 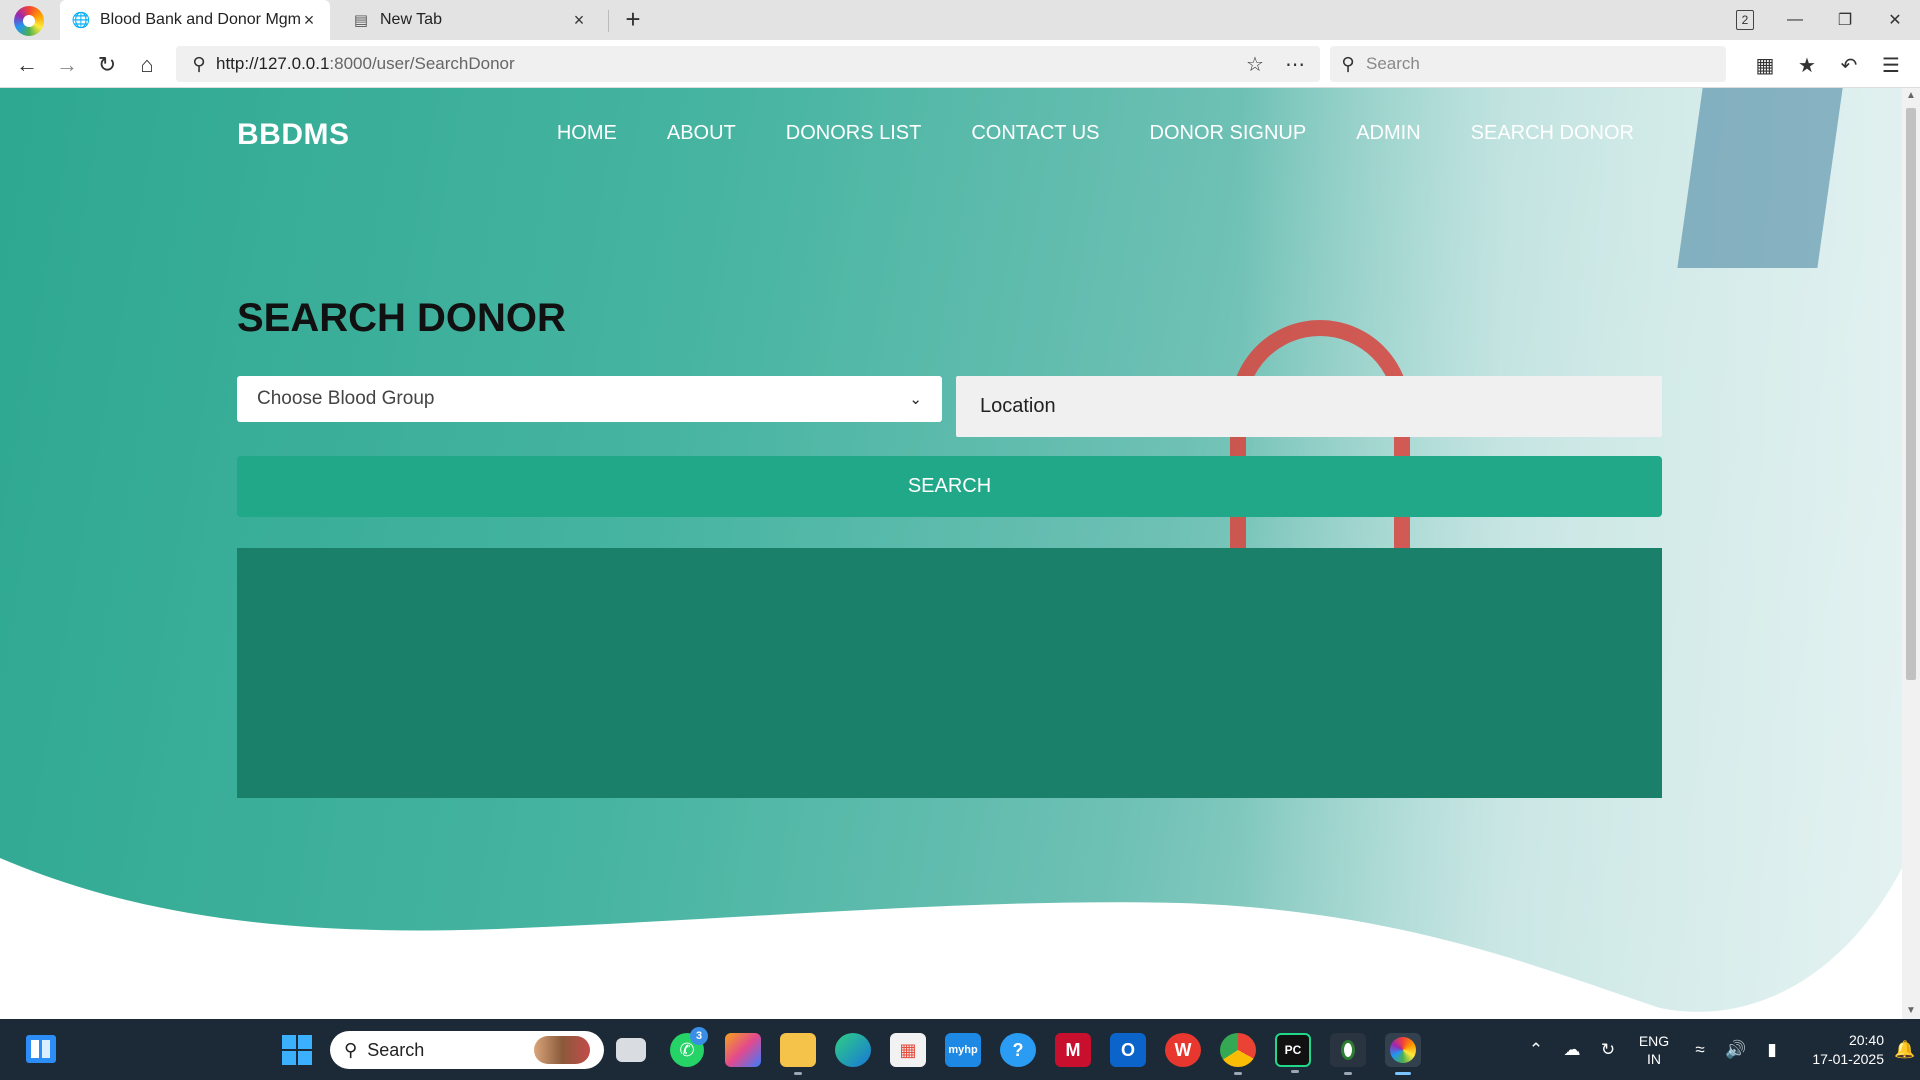 I want to click on tab-title: New Tab, so click(x=411, y=19).